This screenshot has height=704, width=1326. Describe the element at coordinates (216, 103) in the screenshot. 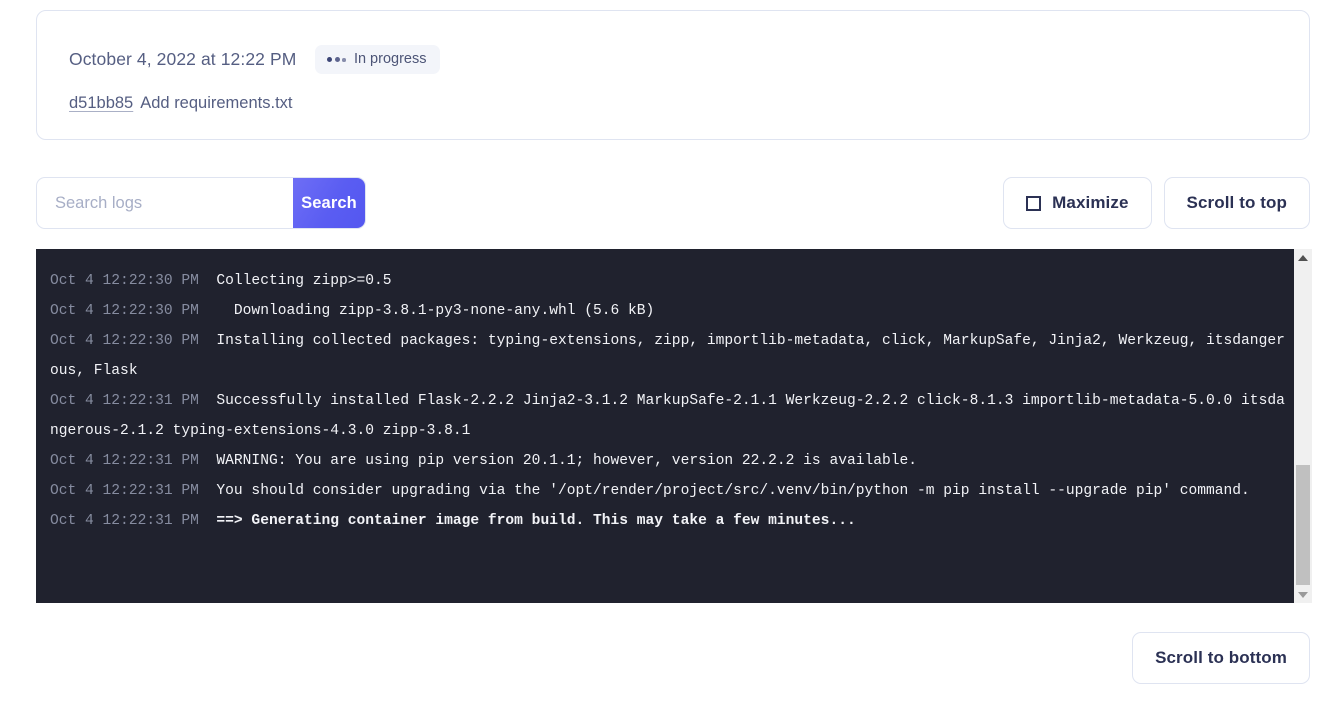

I see `commit-message: Add requirements.txt` at that location.